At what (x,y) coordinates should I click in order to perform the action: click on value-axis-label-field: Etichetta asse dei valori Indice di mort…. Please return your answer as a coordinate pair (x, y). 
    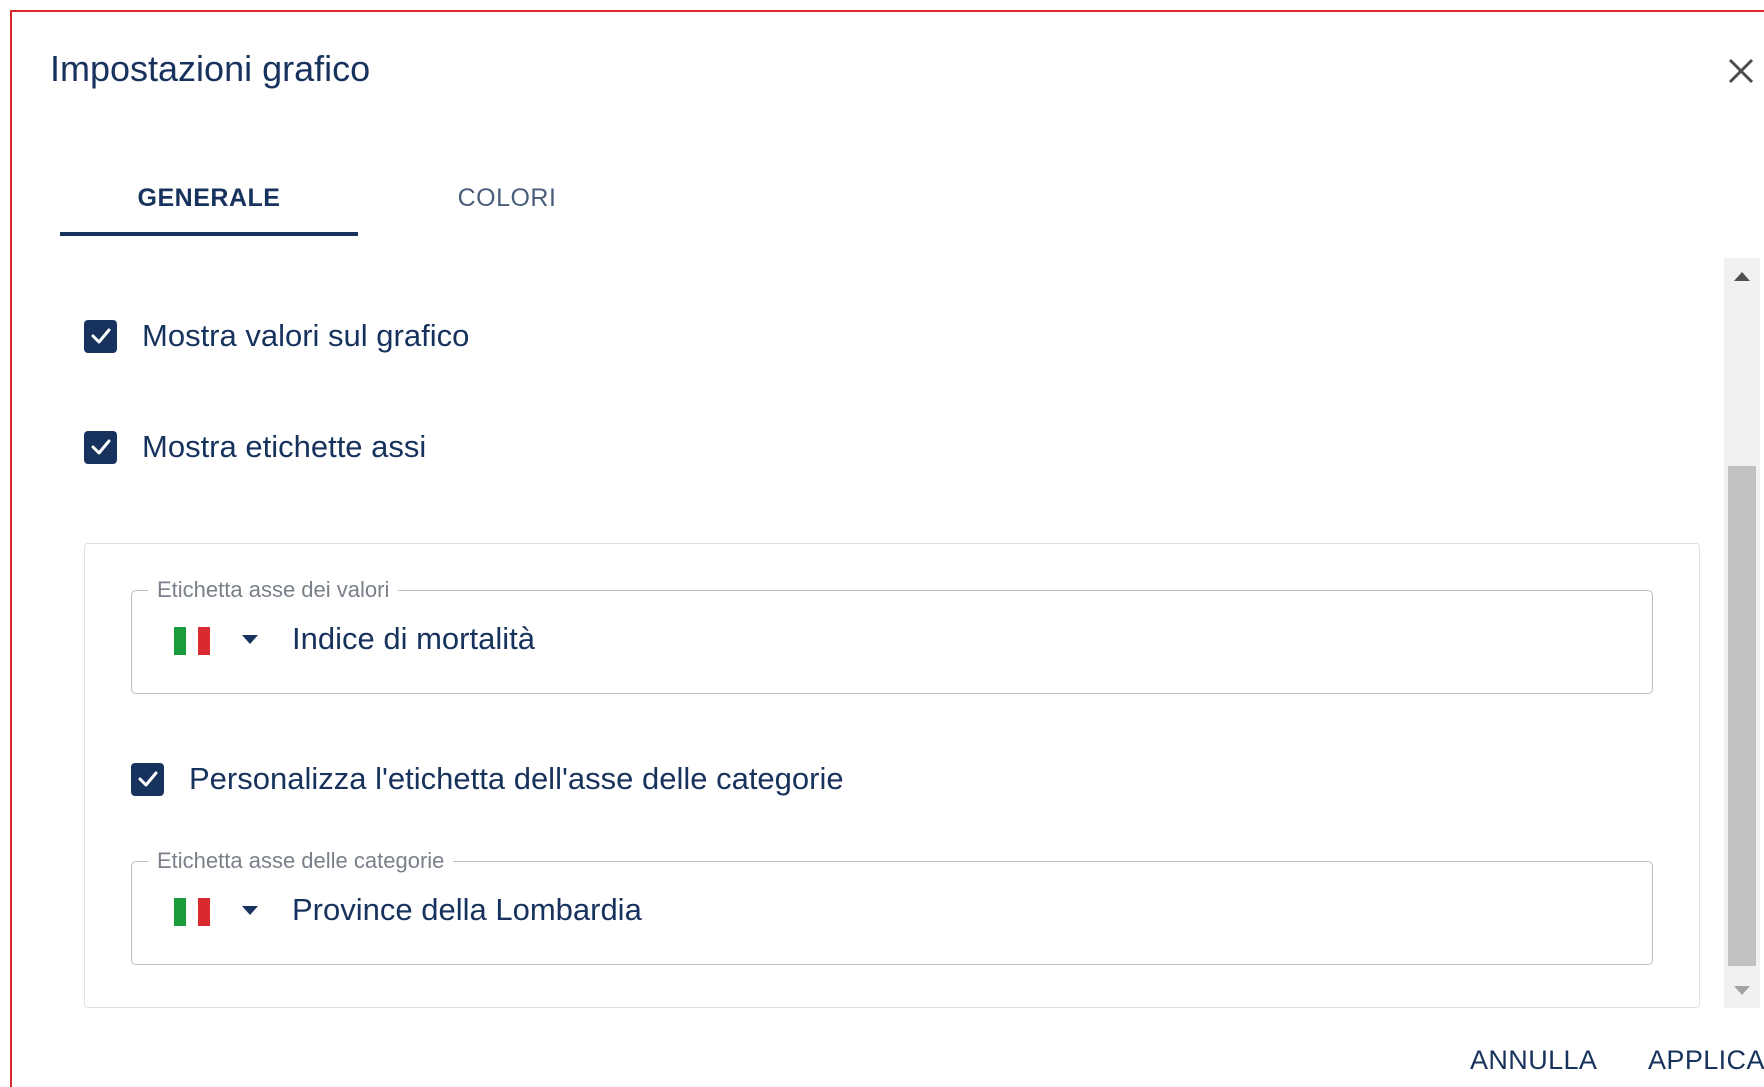
    Looking at the image, I should click on (892, 635).